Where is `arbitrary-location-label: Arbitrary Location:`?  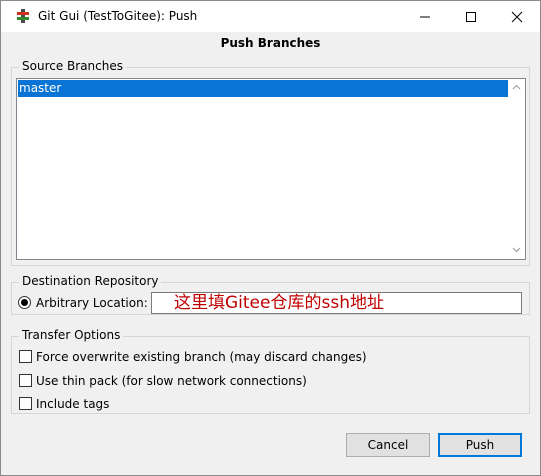 arbitrary-location-label: Arbitrary Location: is located at coordinates (92, 303).